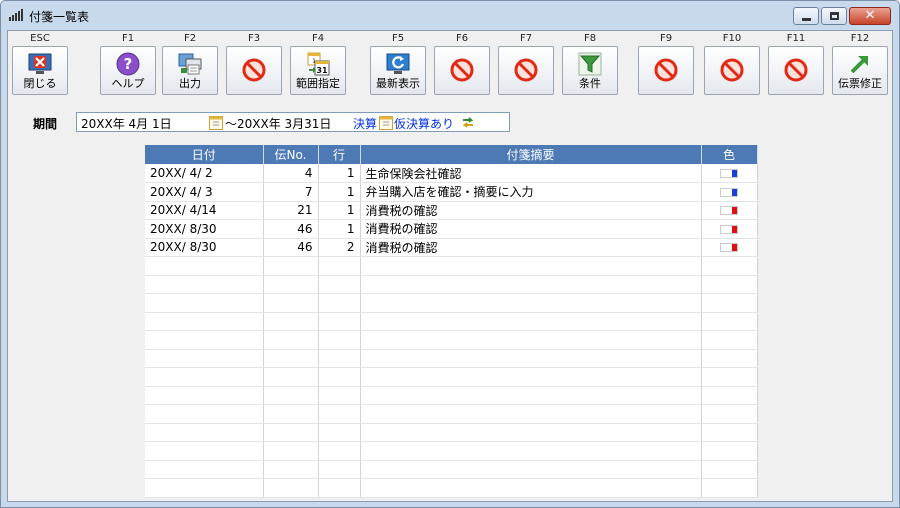 The height and width of the screenshot is (508, 900). Describe the element at coordinates (318, 64) in the screenshot. I see `calendar-range-icon: 1 31` at that location.